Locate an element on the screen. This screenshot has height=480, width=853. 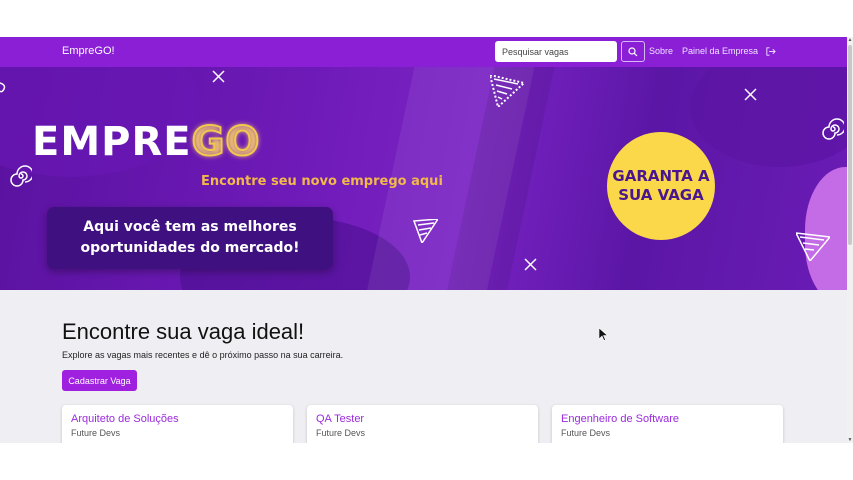
job-title: Arquiteto de Soluções is located at coordinates (177, 419).